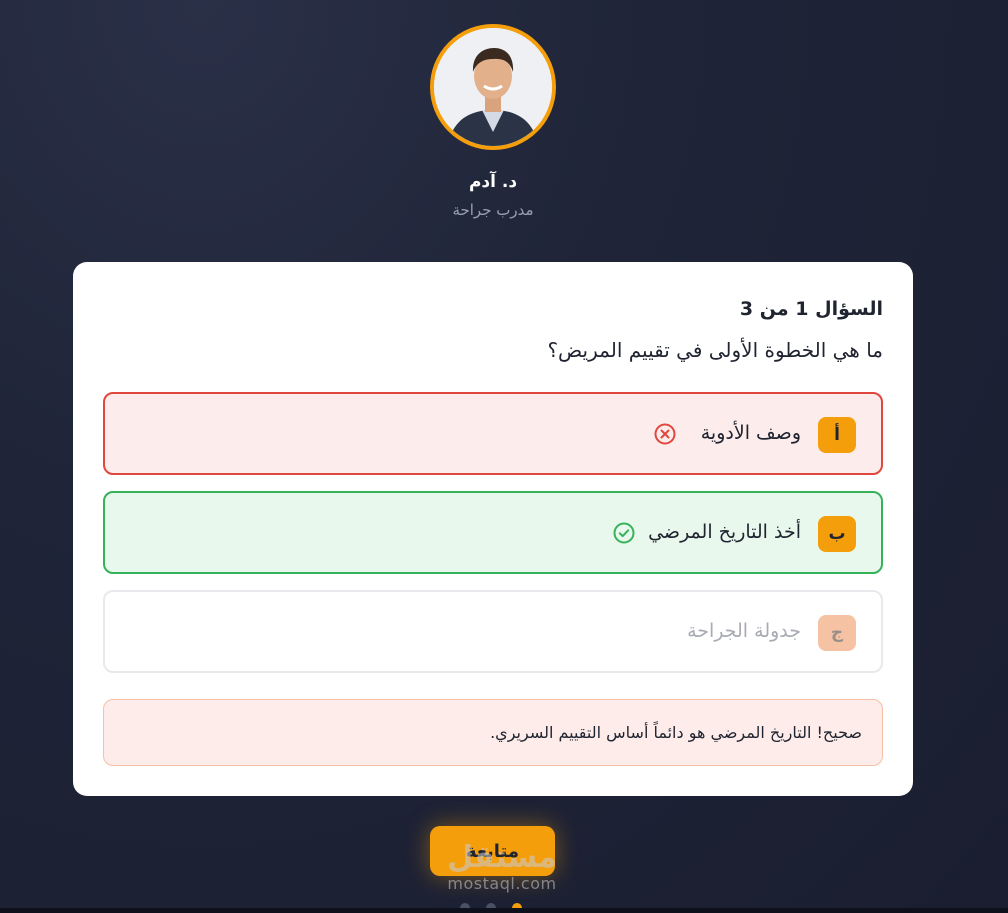 This screenshot has width=1008, height=913. I want to click on question-text: ما هي الخطوة الأولى في تقييم المريض؟, so click(715, 350).